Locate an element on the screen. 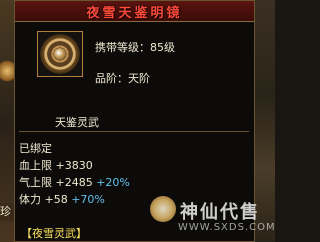 This screenshot has width=320, height=242. mirror-icon is located at coordinates (60, 54).